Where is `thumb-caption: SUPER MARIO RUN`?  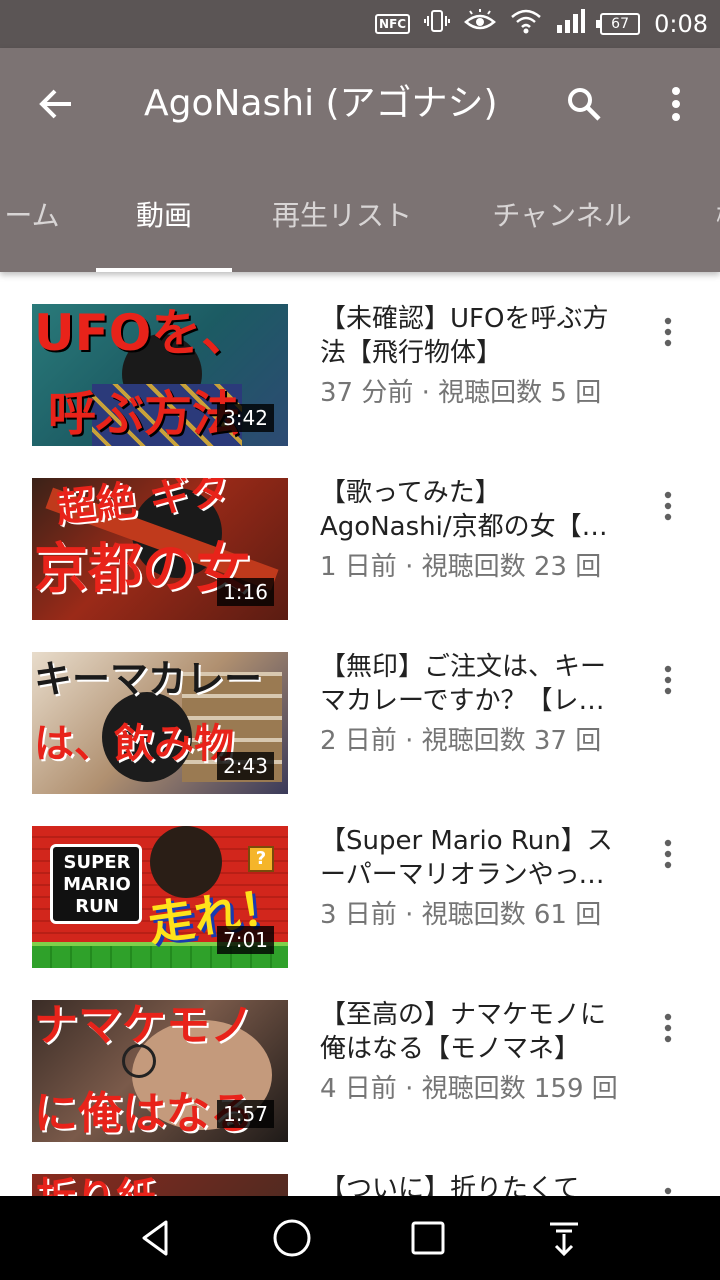
thumb-caption: SUPER MARIO RUN is located at coordinates (97, 884).